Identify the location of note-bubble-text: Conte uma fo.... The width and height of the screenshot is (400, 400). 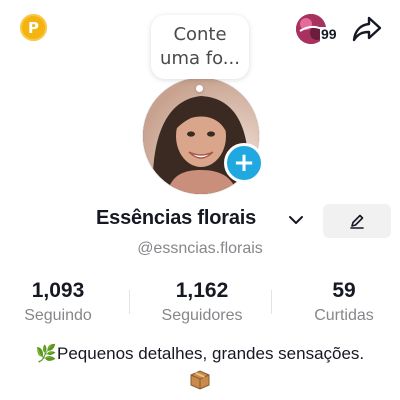
(200, 46).